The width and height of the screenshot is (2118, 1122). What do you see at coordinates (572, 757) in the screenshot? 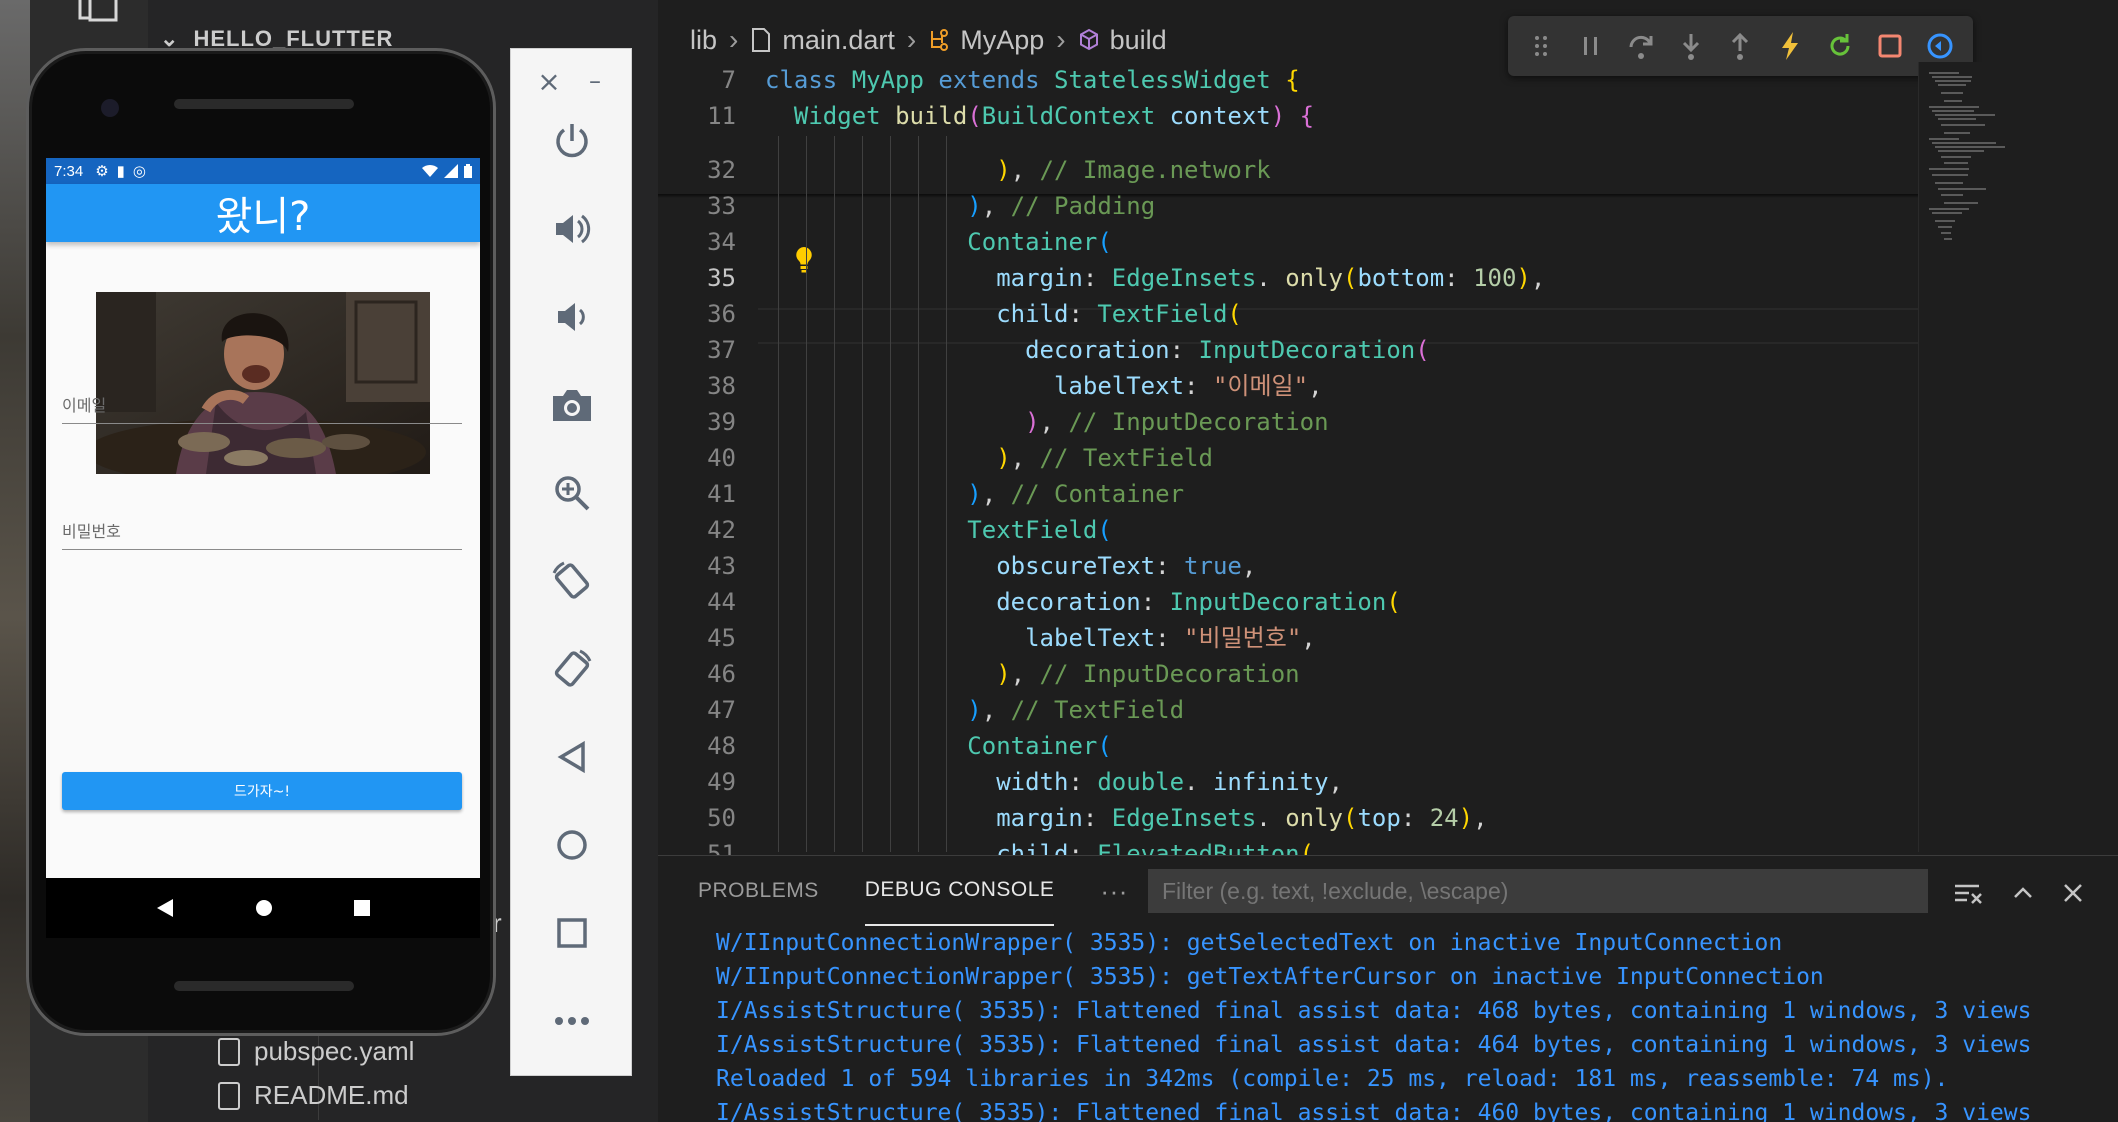
I see `back-icon` at bounding box center [572, 757].